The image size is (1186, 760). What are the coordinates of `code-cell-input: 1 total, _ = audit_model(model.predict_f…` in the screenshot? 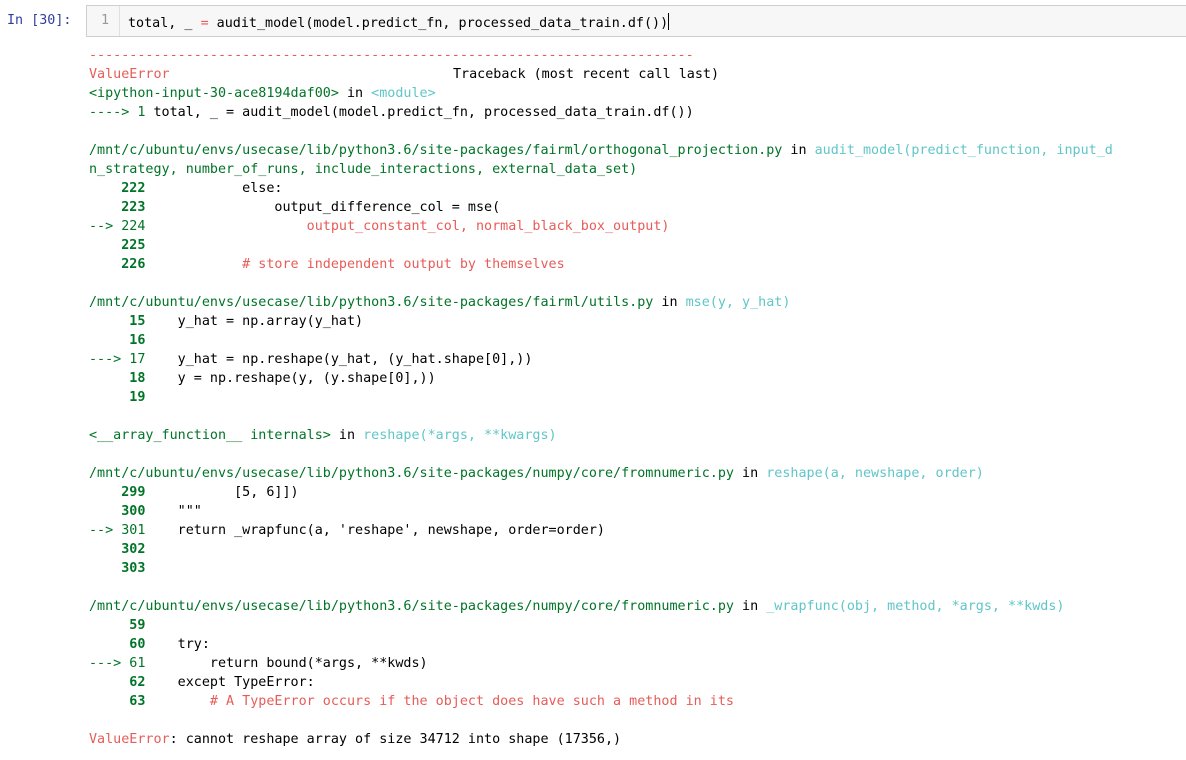 It's located at (636, 21).